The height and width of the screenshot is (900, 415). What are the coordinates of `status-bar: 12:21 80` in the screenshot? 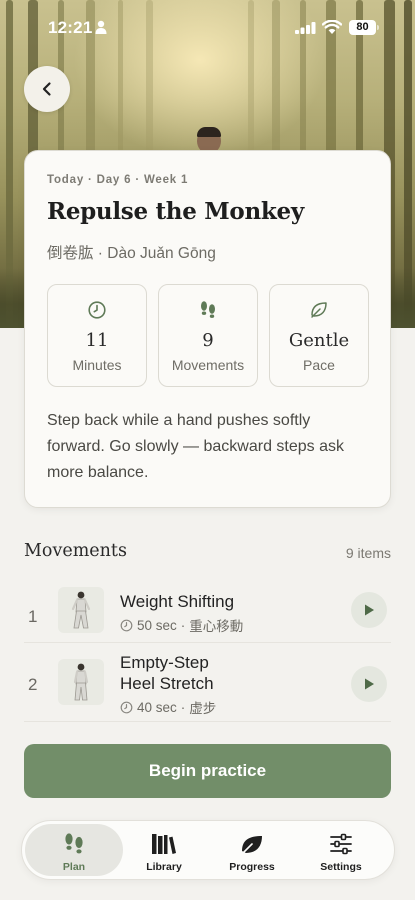 It's located at (207, 27).